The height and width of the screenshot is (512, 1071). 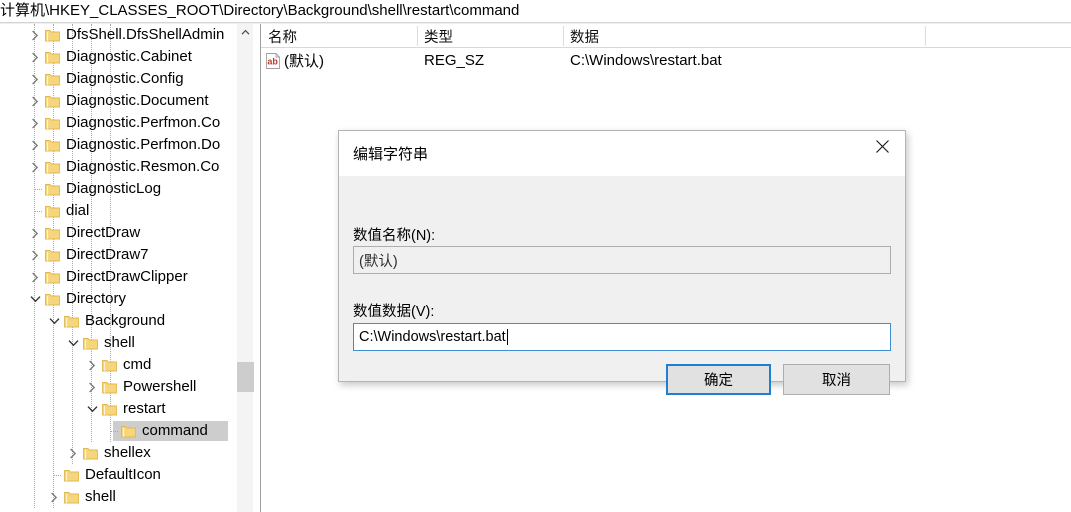 What do you see at coordinates (175, 430) in the screenshot?
I see `tree-item-label: command` at bounding box center [175, 430].